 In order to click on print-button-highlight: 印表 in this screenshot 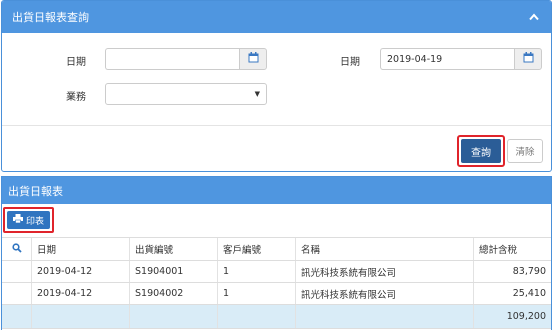, I will do `click(28, 220)`.